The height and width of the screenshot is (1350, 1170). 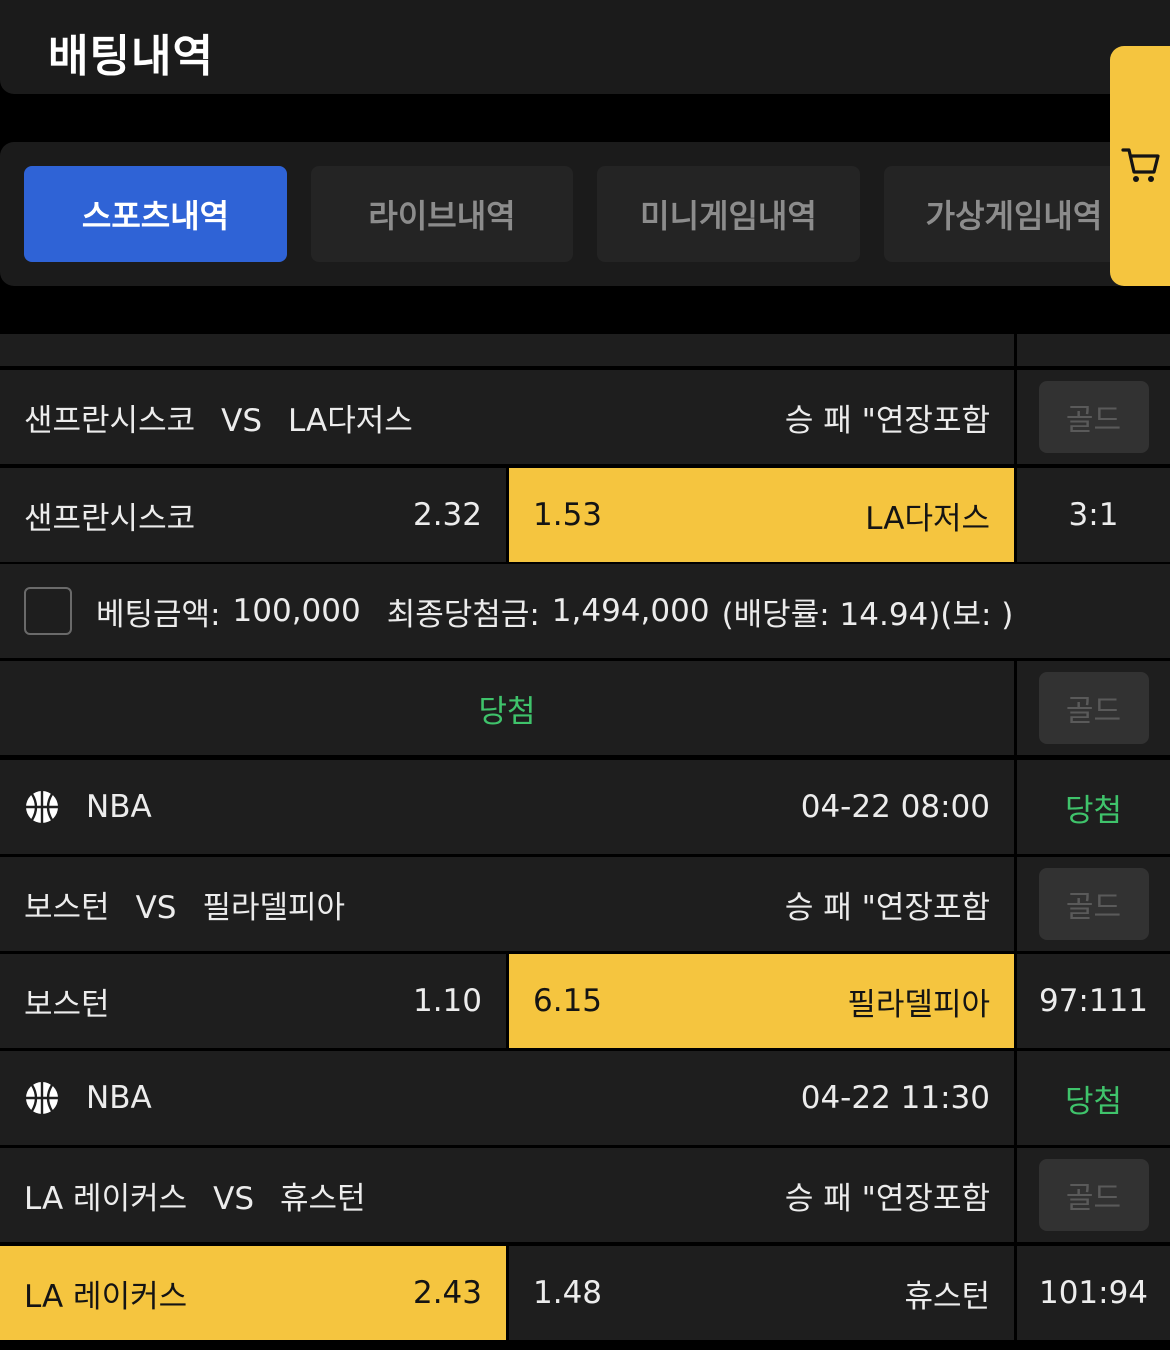 I want to click on header-bar: 배팅내역, so click(x=585, y=47).